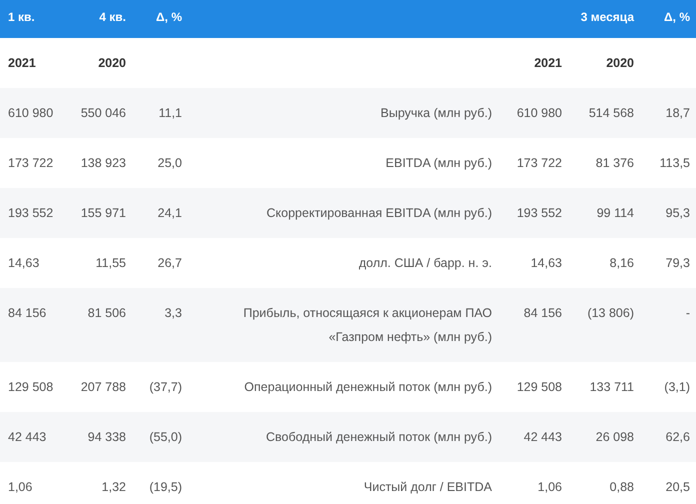  Describe the element at coordinates (622, 487) in the screenshot. I see `value-cell: 0,88` at that location.